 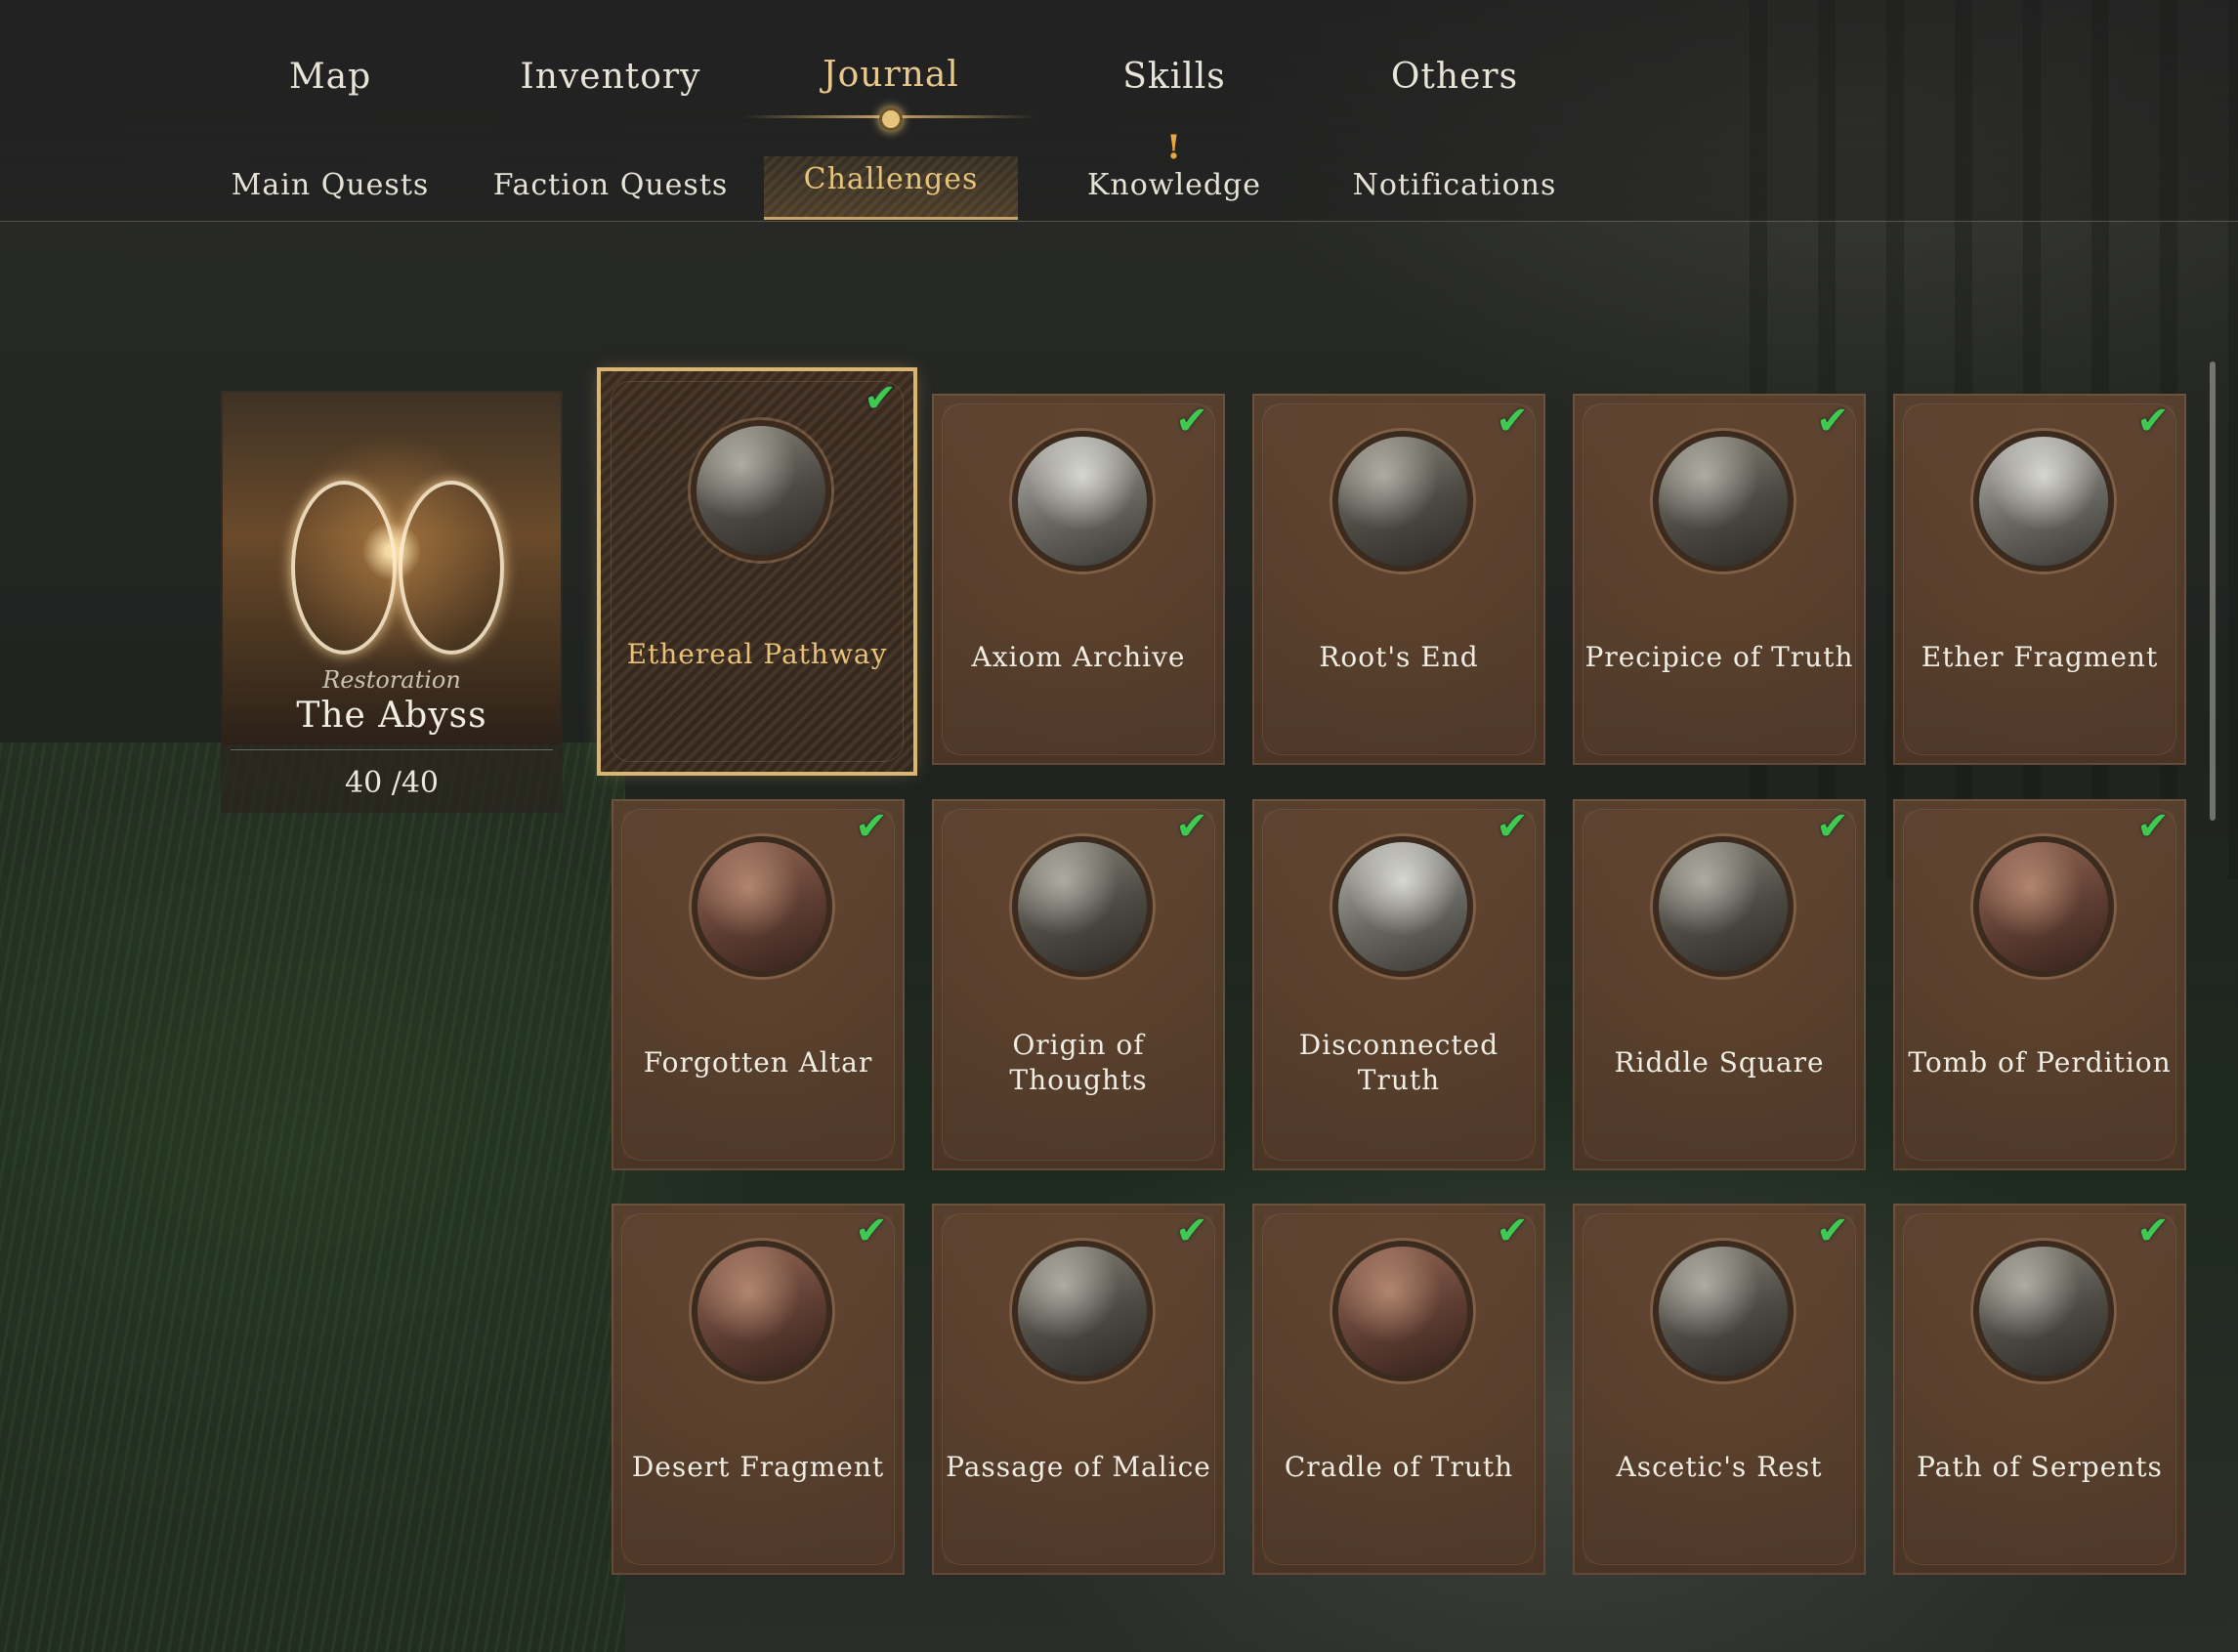 What do you see at coordinates (611, 77) in the screenshot?
I see `tab-inventory: Inventory` at bounding box center [611, 77].